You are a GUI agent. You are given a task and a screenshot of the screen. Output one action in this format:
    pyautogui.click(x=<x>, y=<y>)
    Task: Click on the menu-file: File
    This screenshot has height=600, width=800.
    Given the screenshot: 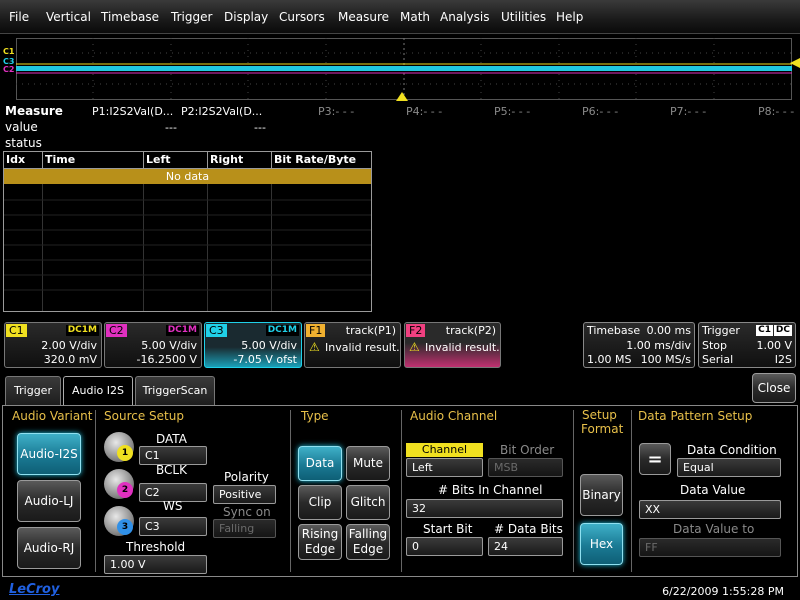 What is the action you would take?
    pyautogui.click(x=19, y=17)
    